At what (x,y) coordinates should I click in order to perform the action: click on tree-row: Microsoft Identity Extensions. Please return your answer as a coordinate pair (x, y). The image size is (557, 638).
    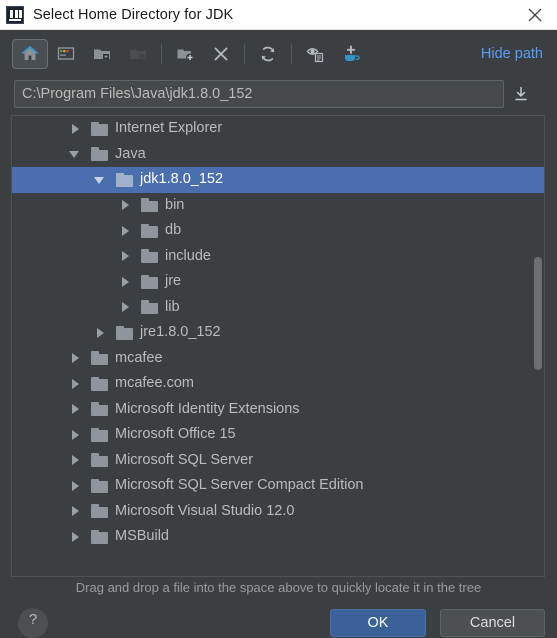
    Looking at the image, I should click on (278, 410).